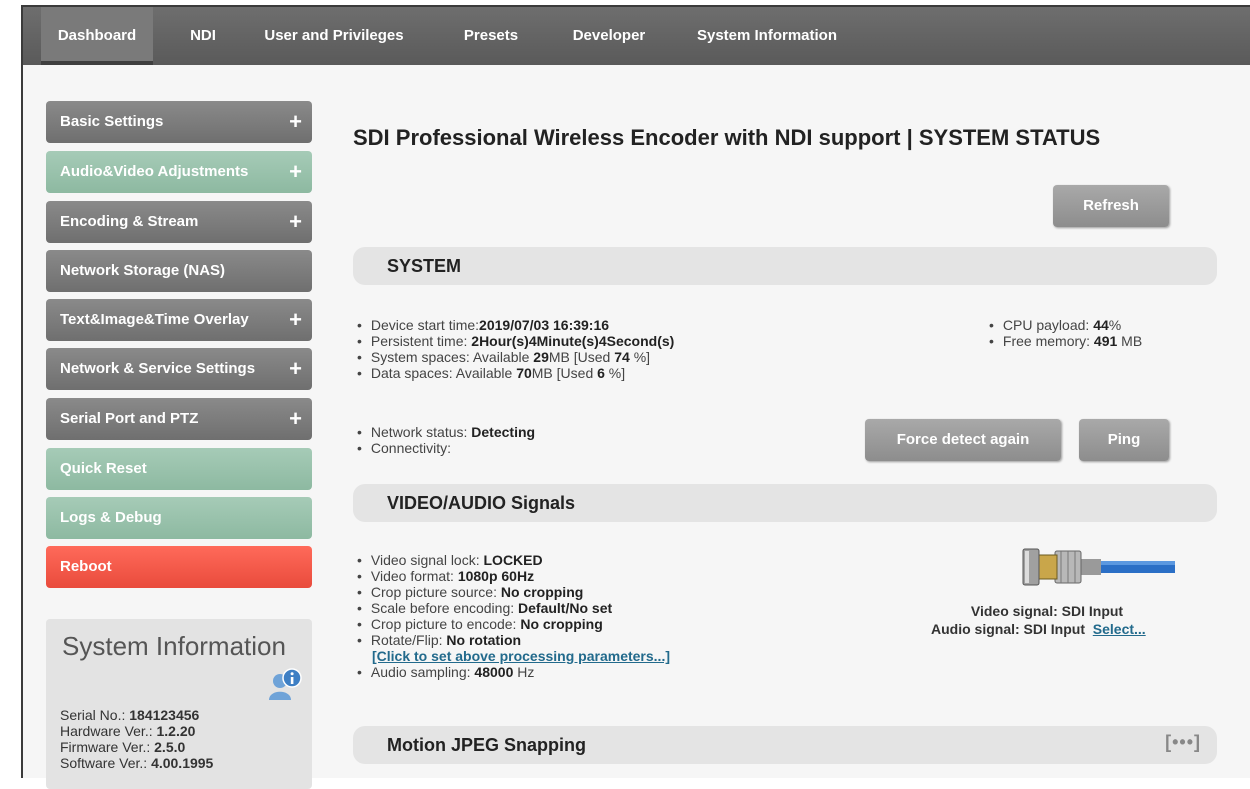 Image resolution: width=1250 pixels, height=789 pixels. I want to click on rotate-label: Rotate/Flip:, so click(408, 640).